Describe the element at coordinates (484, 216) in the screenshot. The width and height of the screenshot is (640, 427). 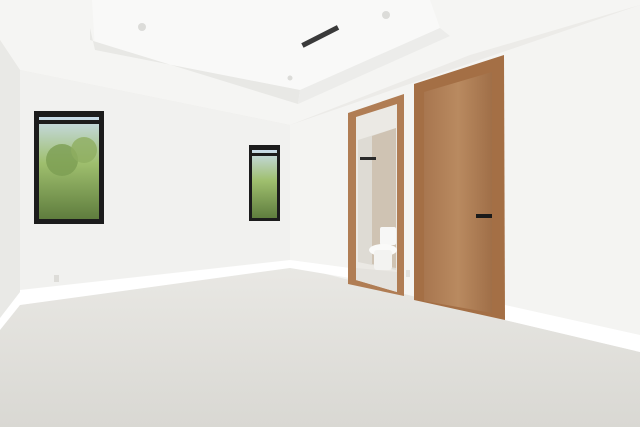
I see `door-handle` at that location.